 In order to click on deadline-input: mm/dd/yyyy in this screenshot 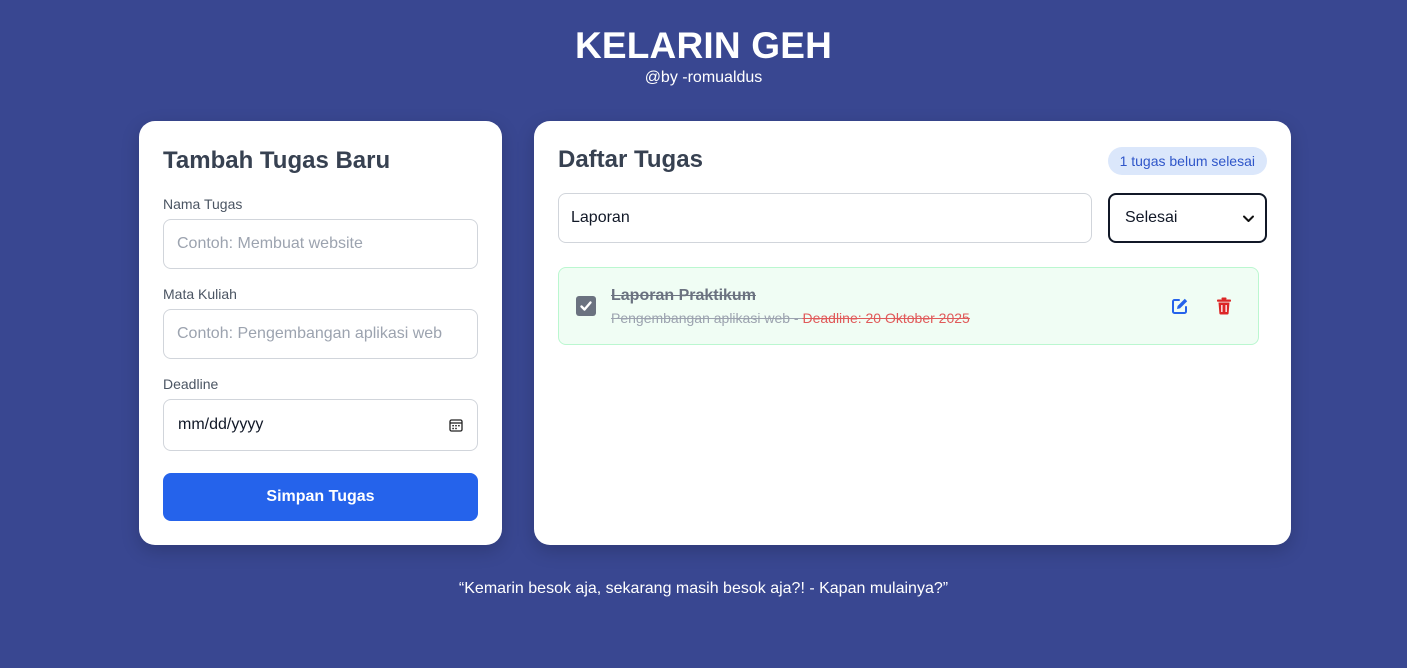, I will do `click(320, 425)`.